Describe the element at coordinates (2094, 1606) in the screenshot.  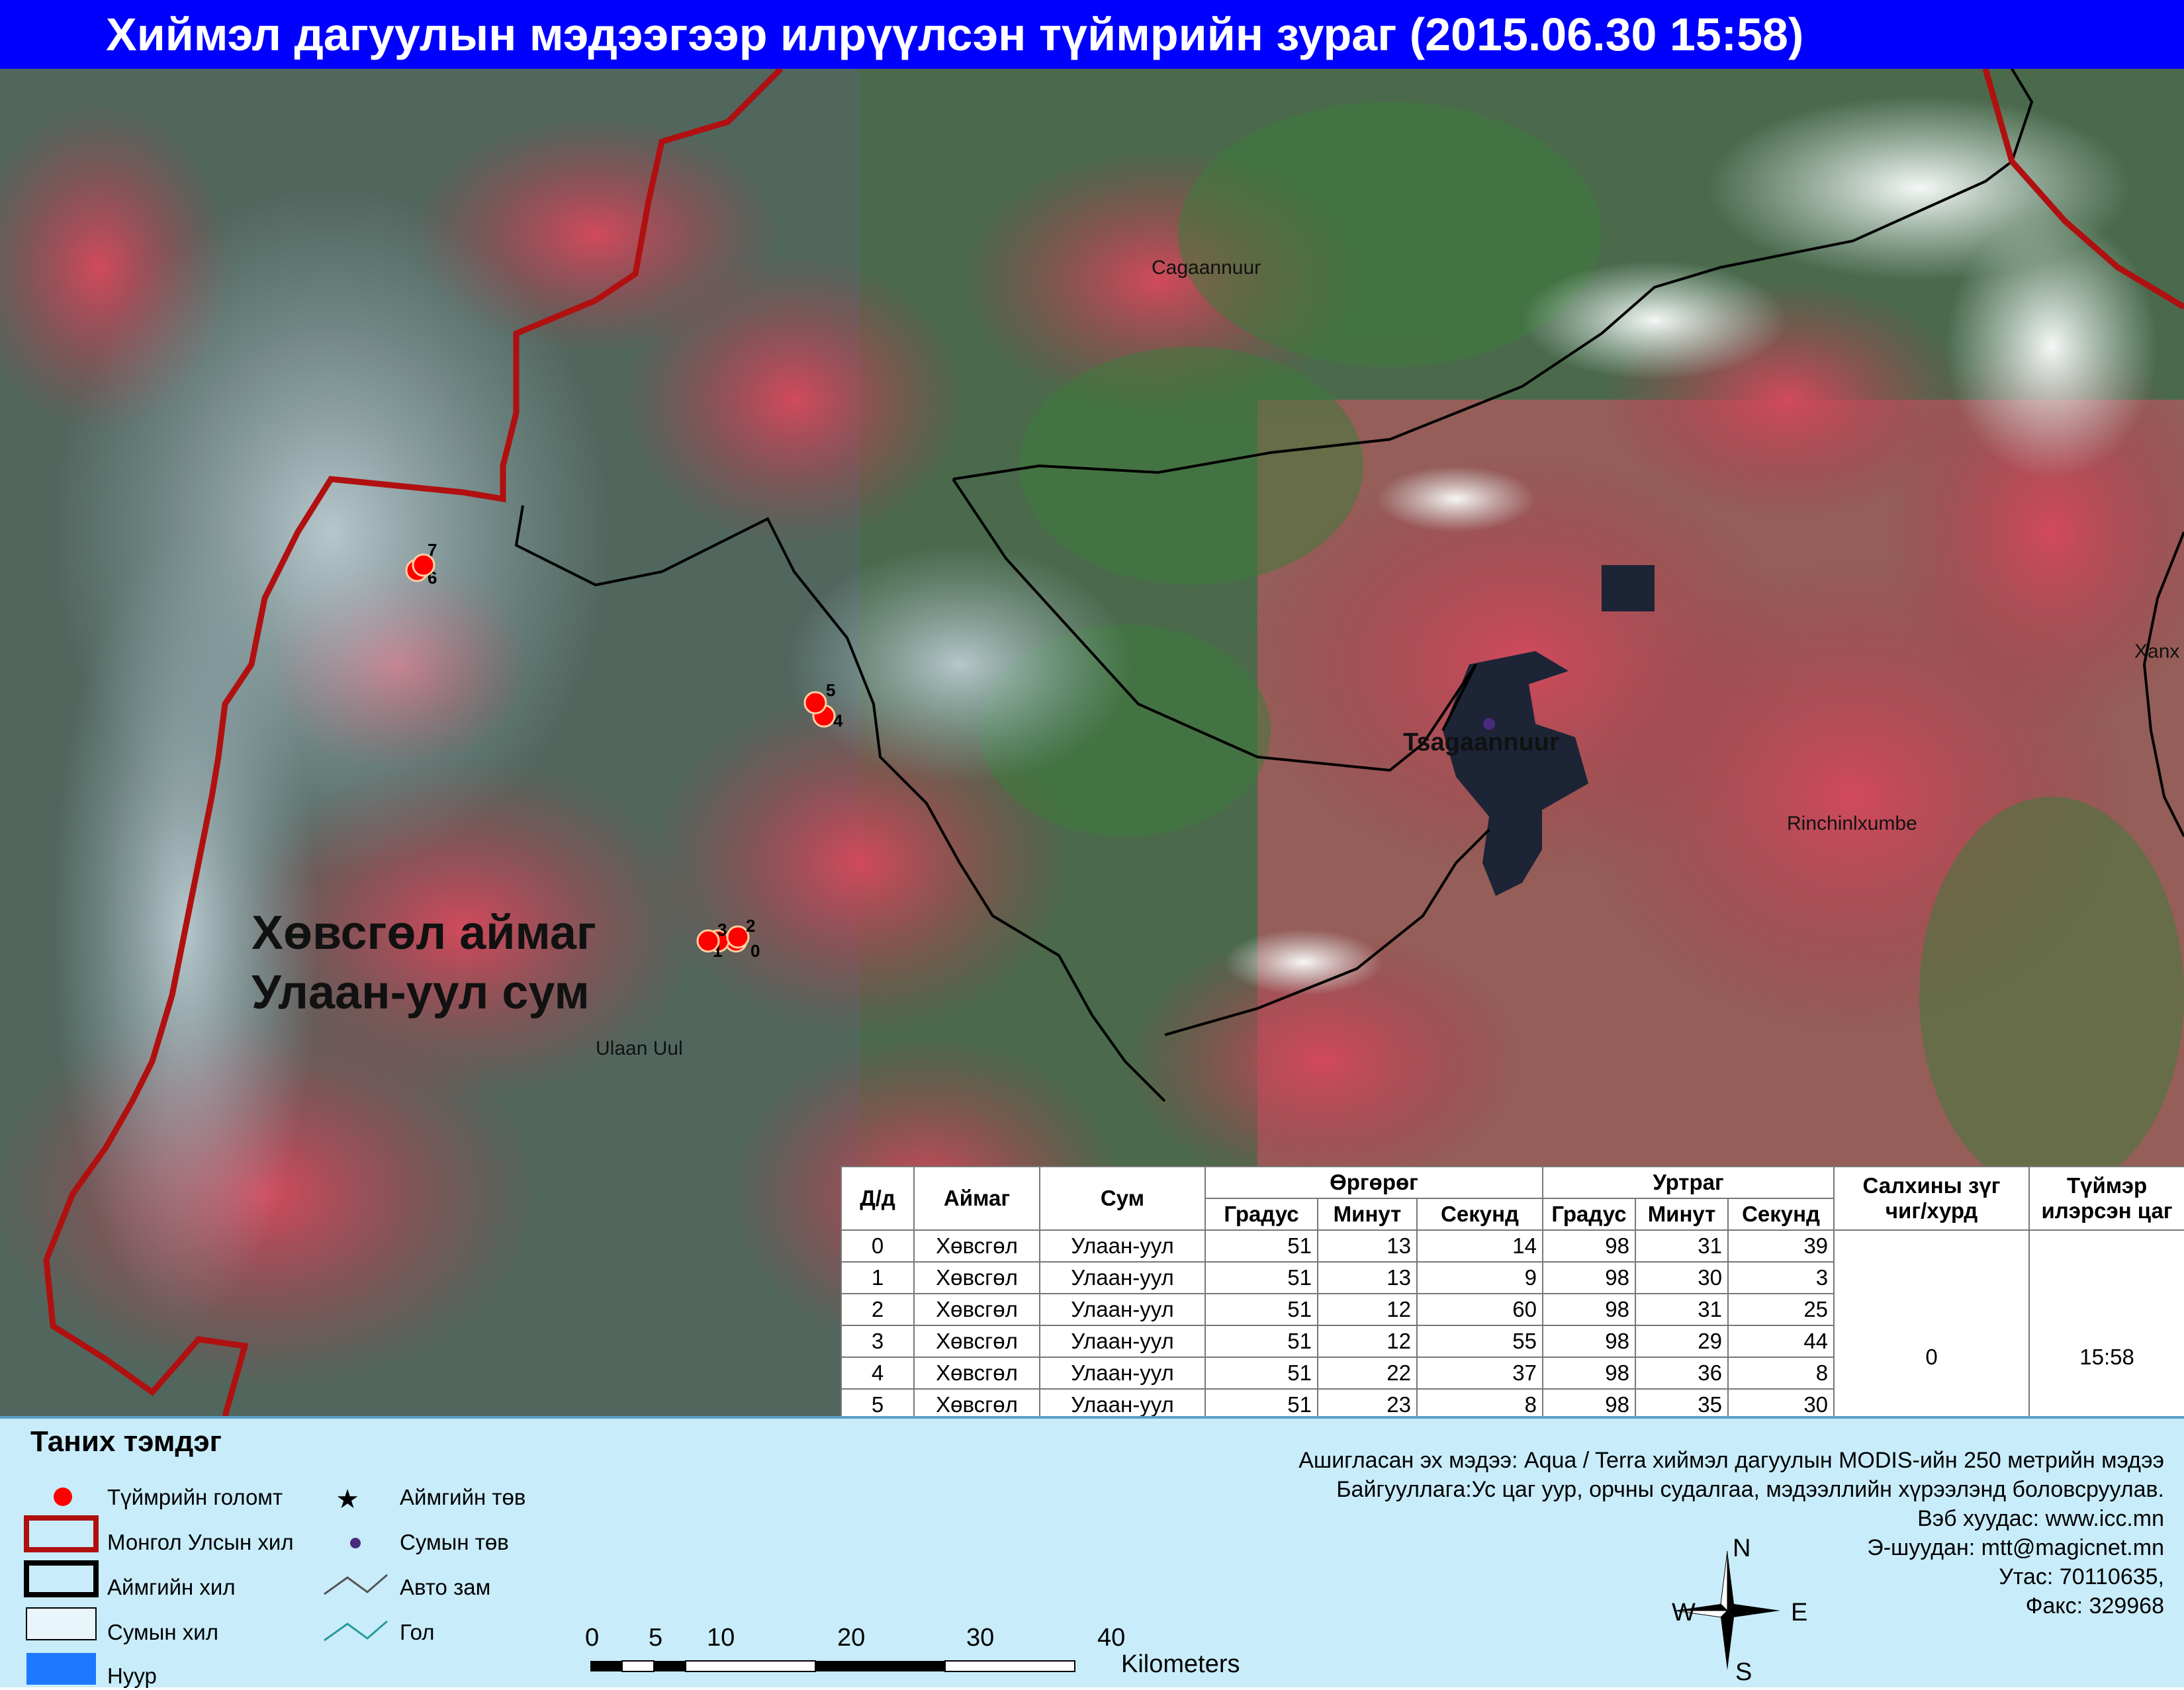
I see `info-fax: Факс: 329968` at that location.